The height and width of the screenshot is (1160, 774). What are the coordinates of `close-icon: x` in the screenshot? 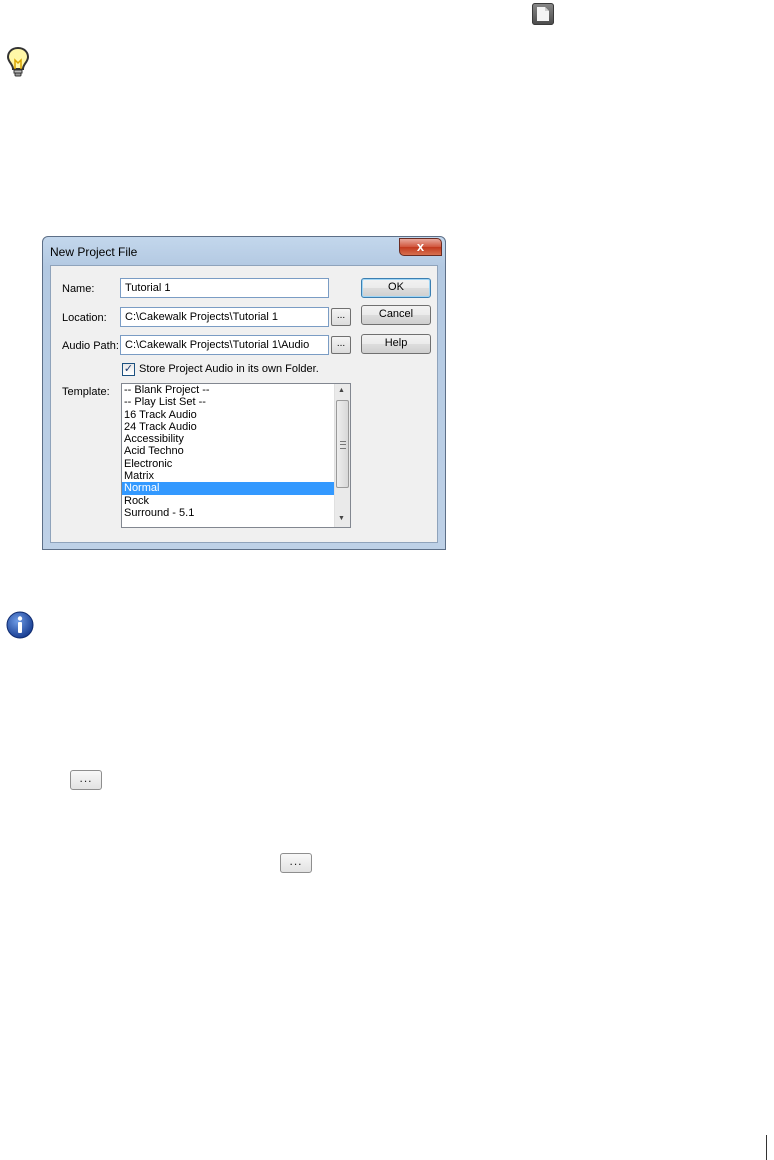 It's located at (420, 246).